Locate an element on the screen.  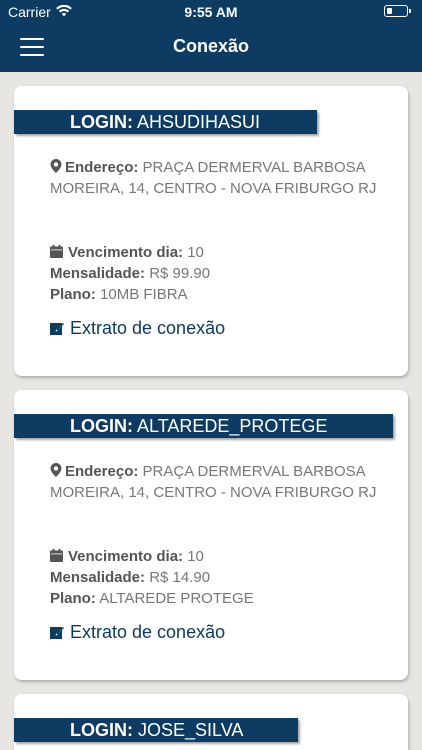
login-banner: LOGIN: ALTAREDE_PROTEGE is located at coordinates (203, 426).